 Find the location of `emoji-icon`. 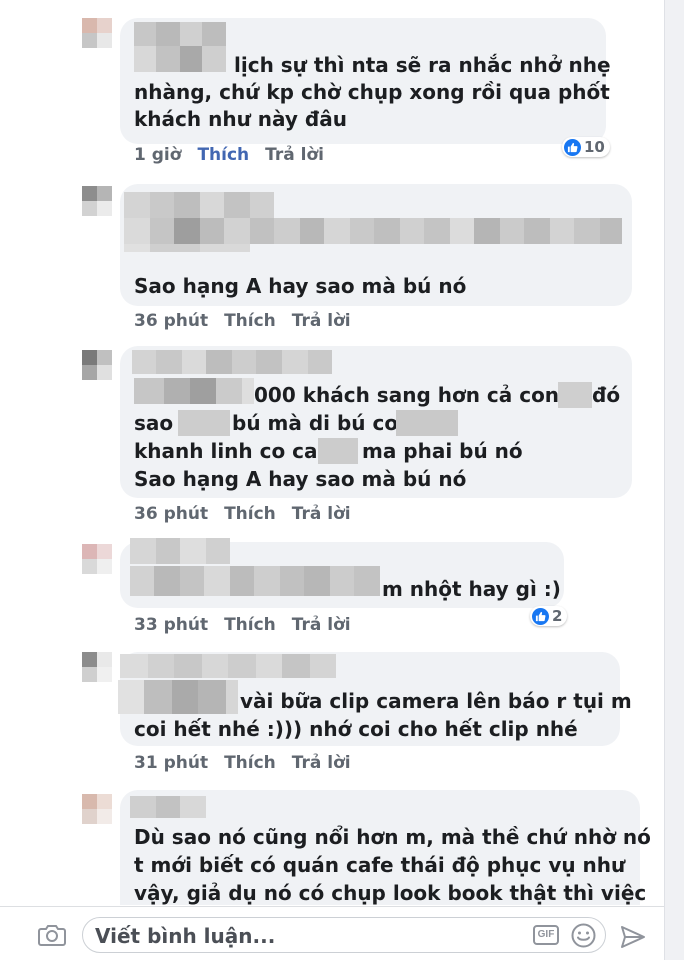

emoji-icon is located at coordinates (583, 935).